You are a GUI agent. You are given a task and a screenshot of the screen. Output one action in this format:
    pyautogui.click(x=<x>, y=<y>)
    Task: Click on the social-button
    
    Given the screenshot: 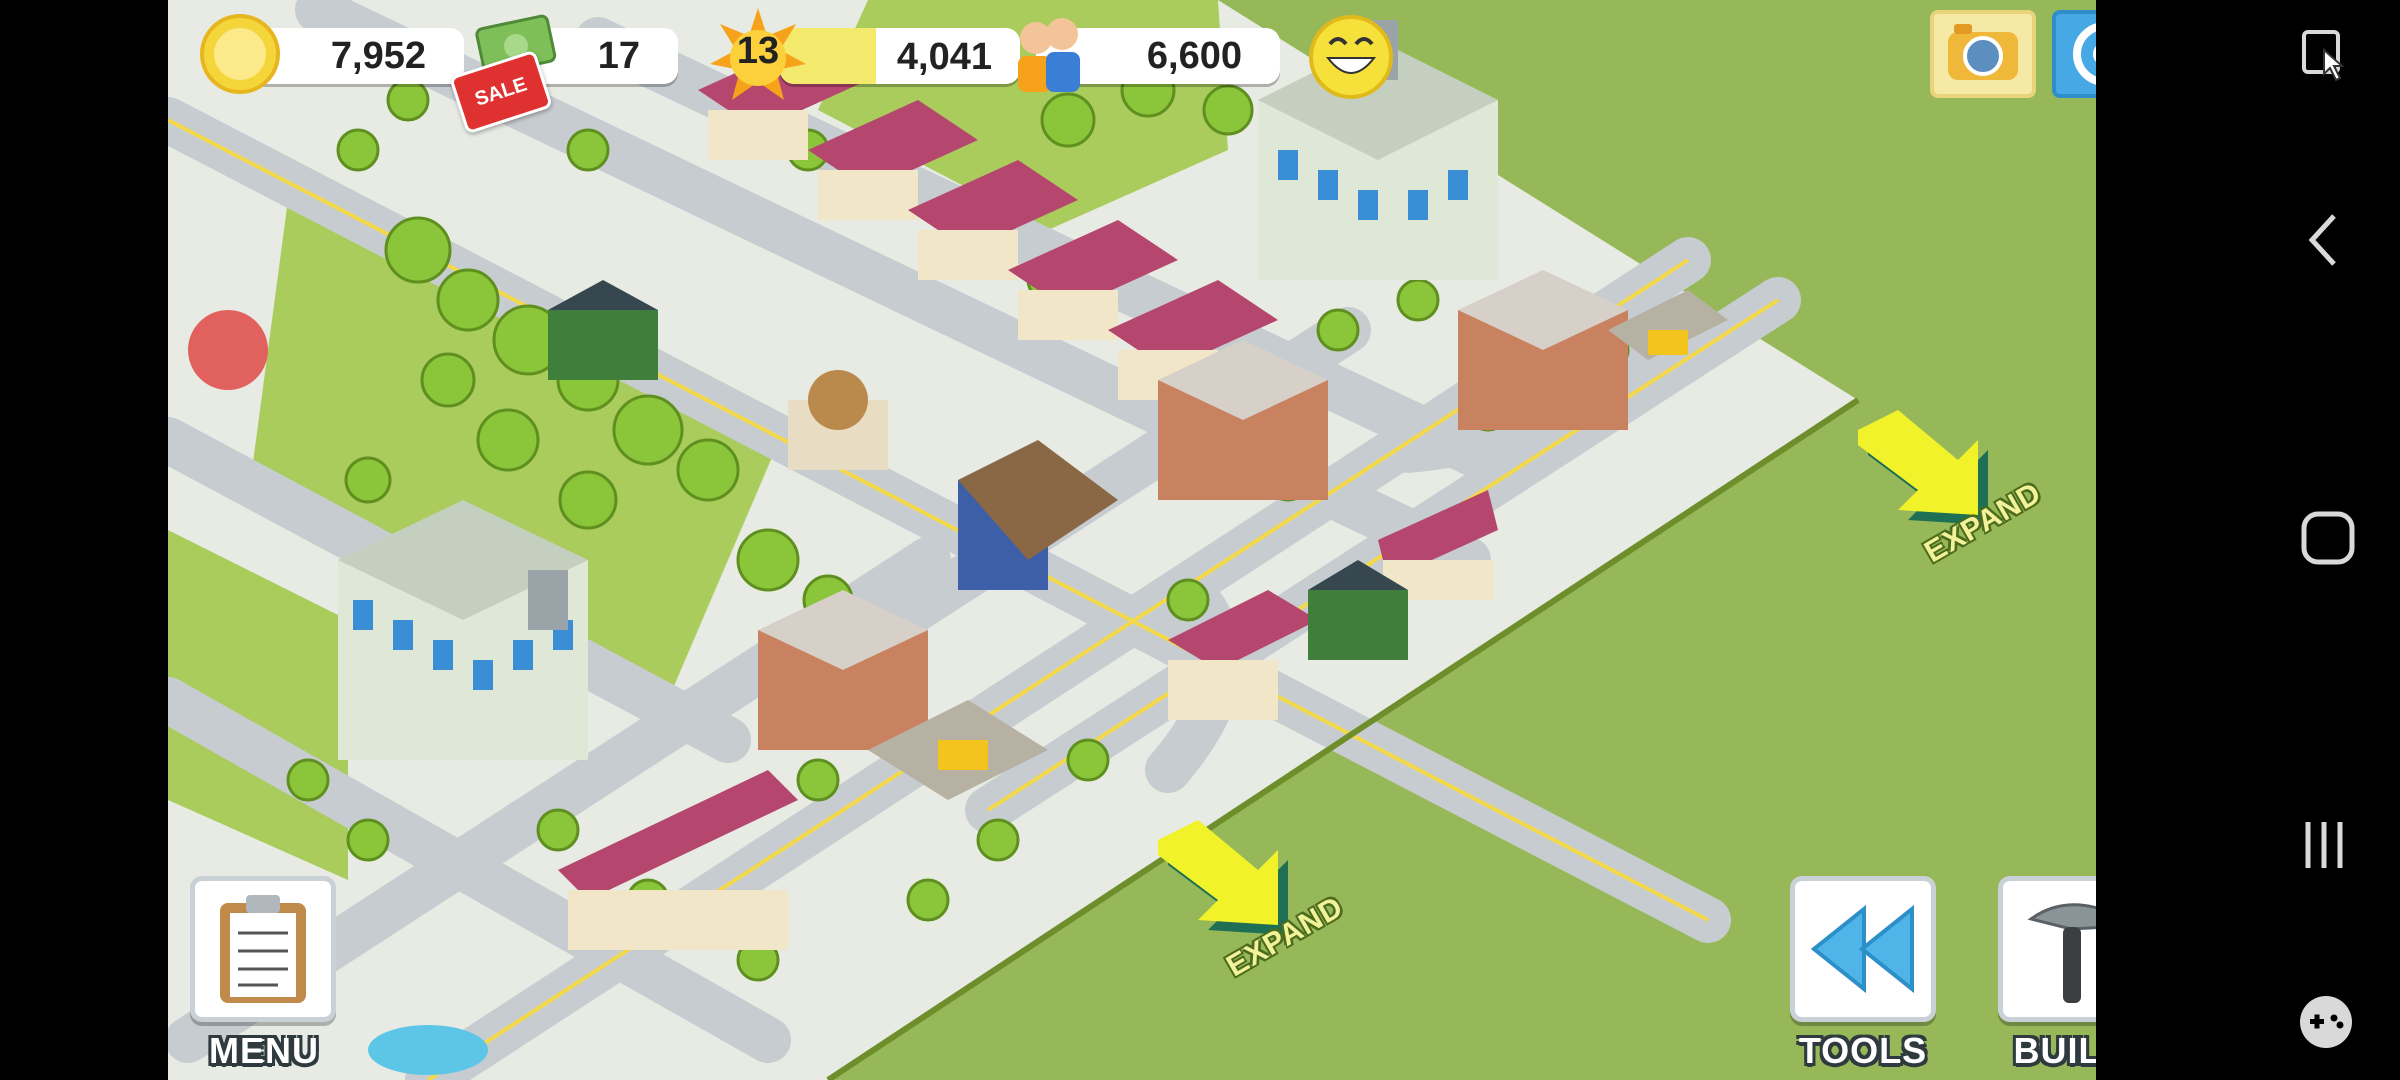 What is the action you would take?
    pyautogui.click(x=2074, y=54)
    